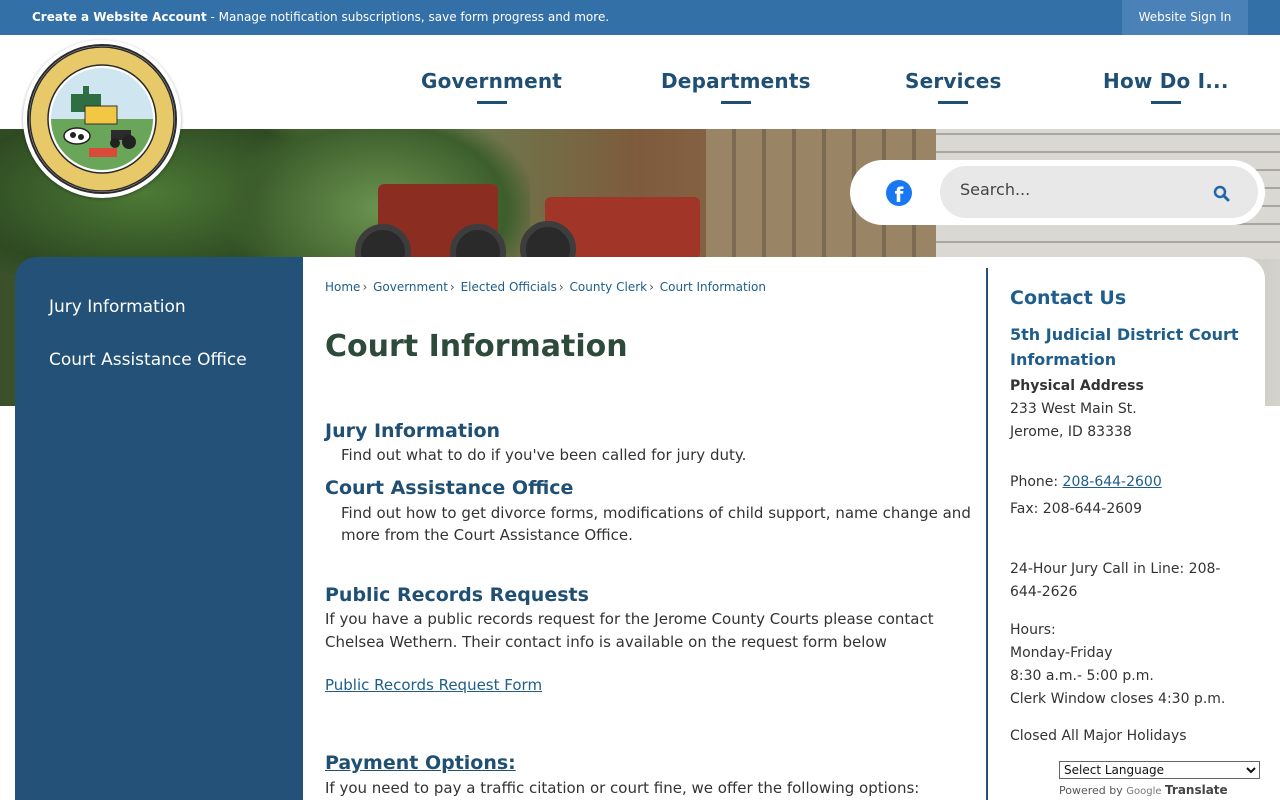 This screenshot has width=1280, height=800. Describe the element at coordinates (1091, 790) in the screenshot. I see `powered-by-label: Powered by` at that location.